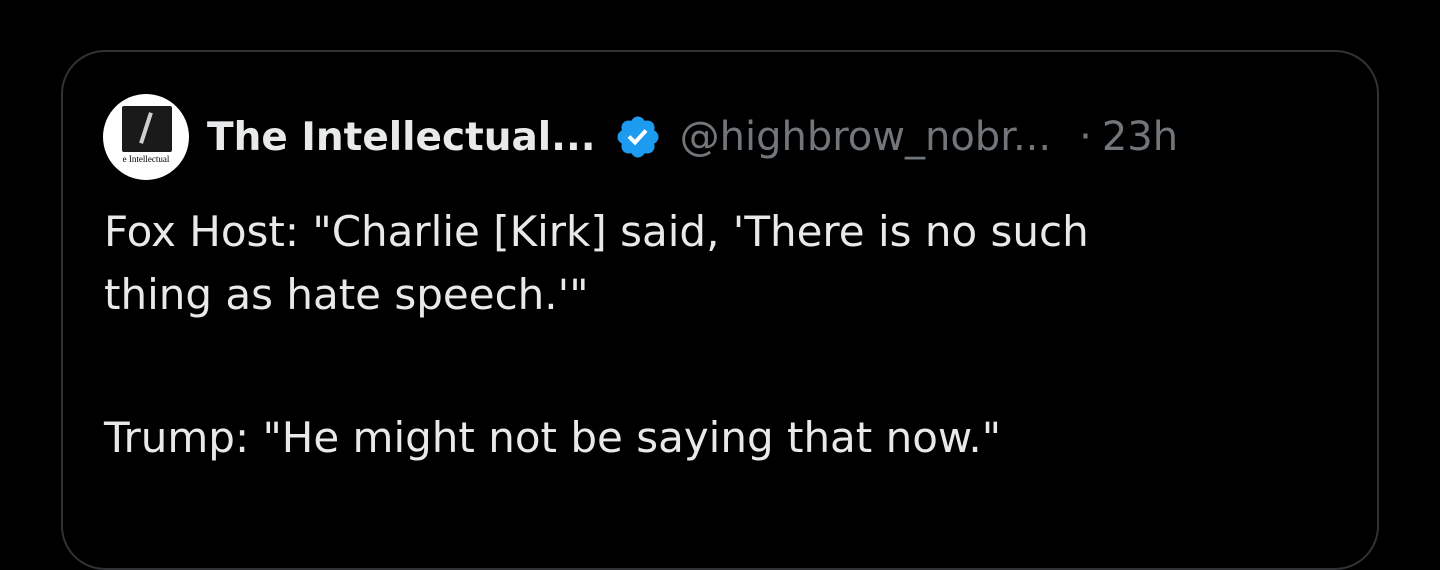  I want to click on verified-badge-icon, so click(638, 137).